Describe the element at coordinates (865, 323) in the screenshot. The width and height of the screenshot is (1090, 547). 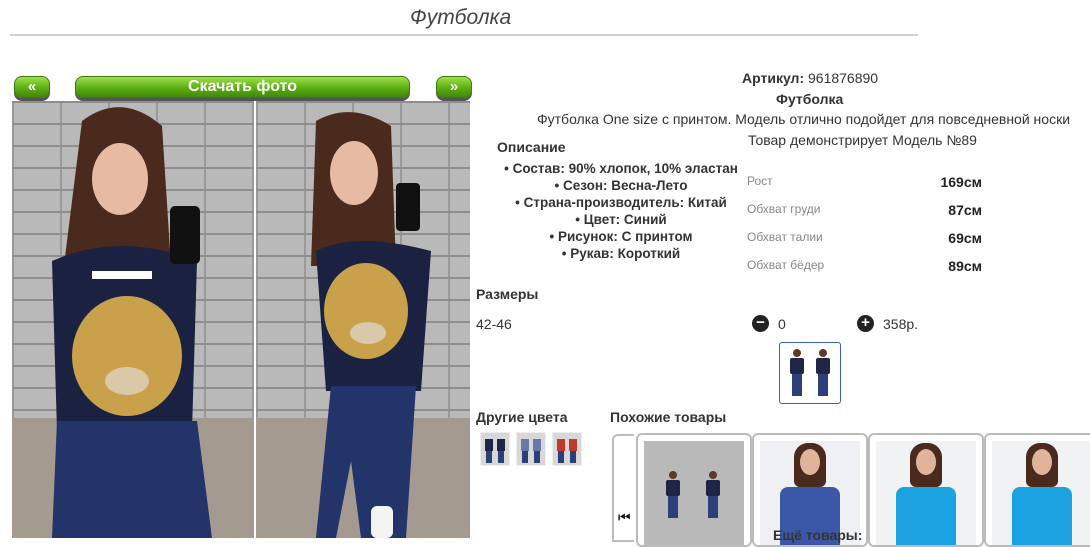
I see `increase-quantity-button: +` at that location.